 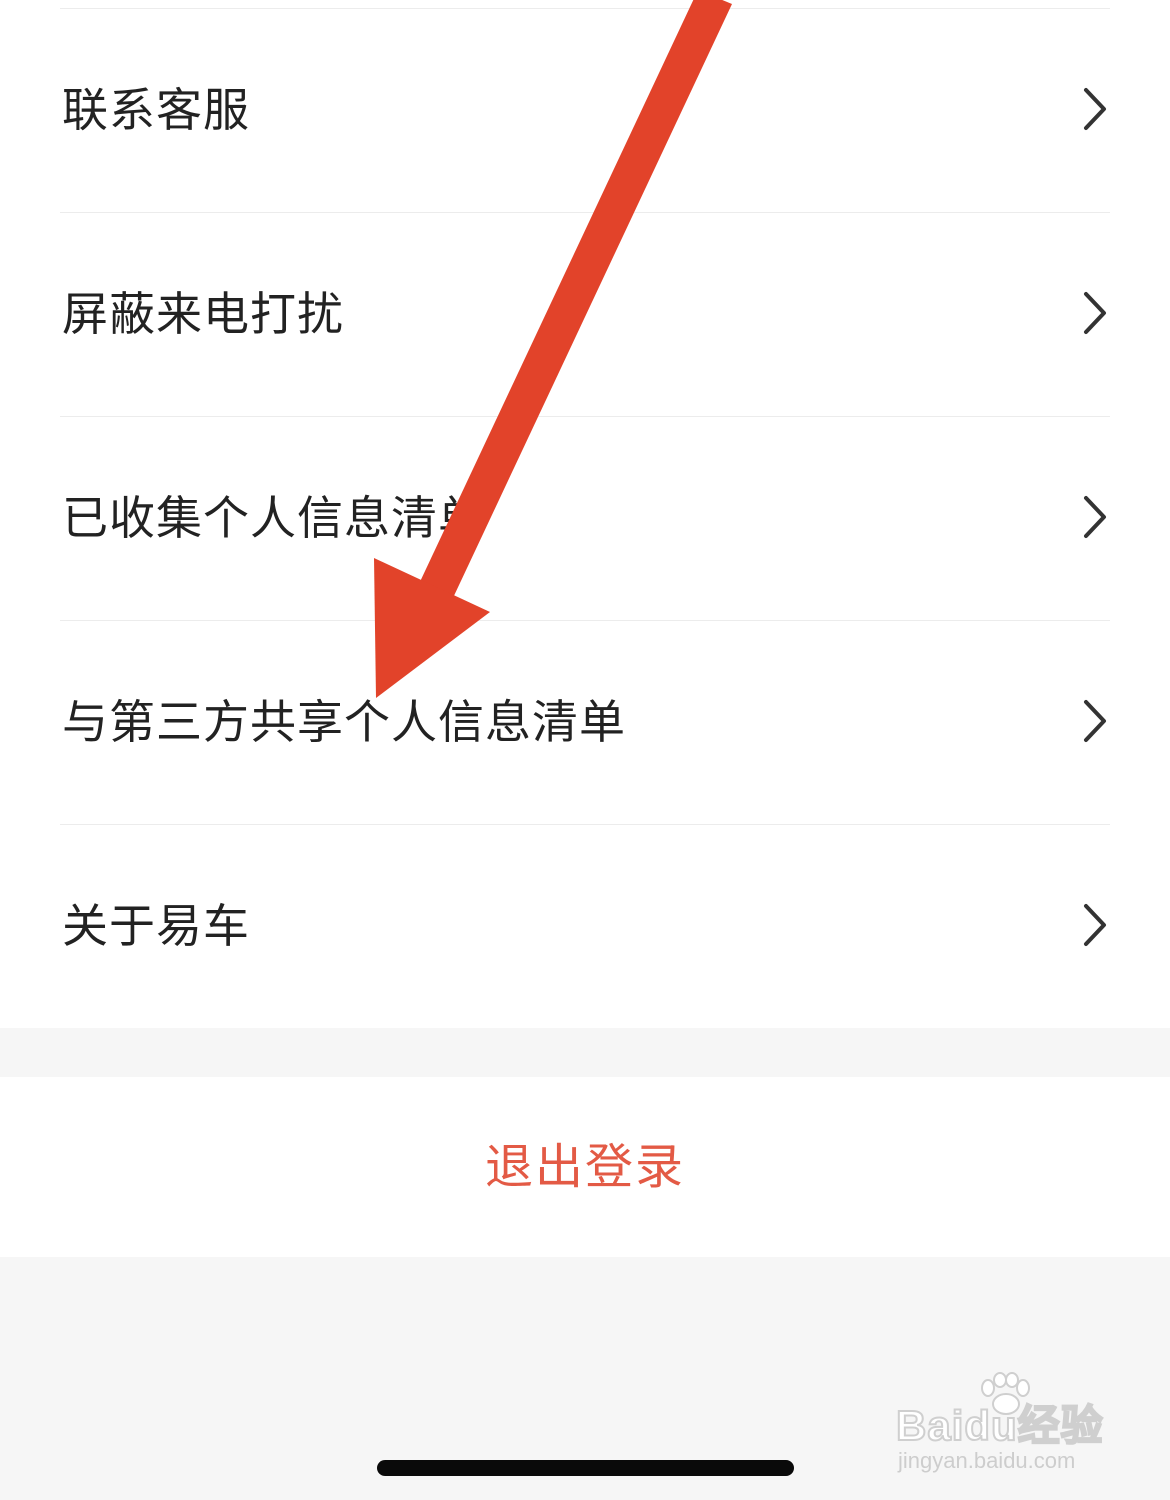 What do you see at coordinates (585, 314) in the screenshot?
I see `menu-item-block-calls: 屏蔽来电打扰` at bounding box center [585, 314].